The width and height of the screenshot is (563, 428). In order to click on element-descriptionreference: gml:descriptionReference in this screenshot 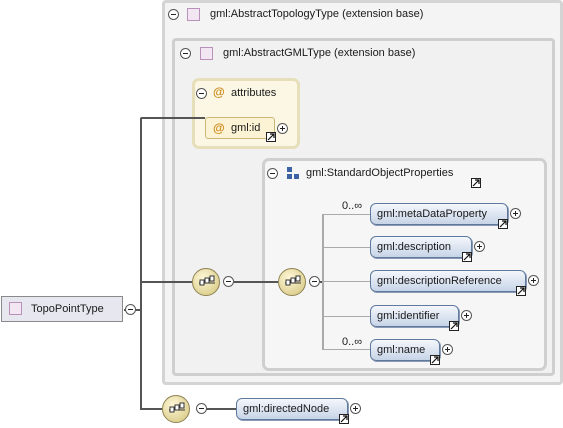, I will do `click(448, 281)`.